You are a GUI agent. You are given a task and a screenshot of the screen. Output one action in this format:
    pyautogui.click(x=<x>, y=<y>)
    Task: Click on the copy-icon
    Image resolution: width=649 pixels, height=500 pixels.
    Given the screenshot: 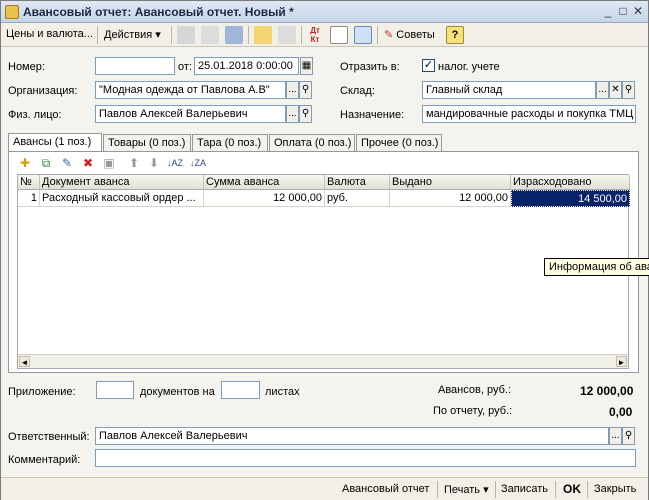 What is the action you would take?
    pyautogui.click(x=287, y=35)
    